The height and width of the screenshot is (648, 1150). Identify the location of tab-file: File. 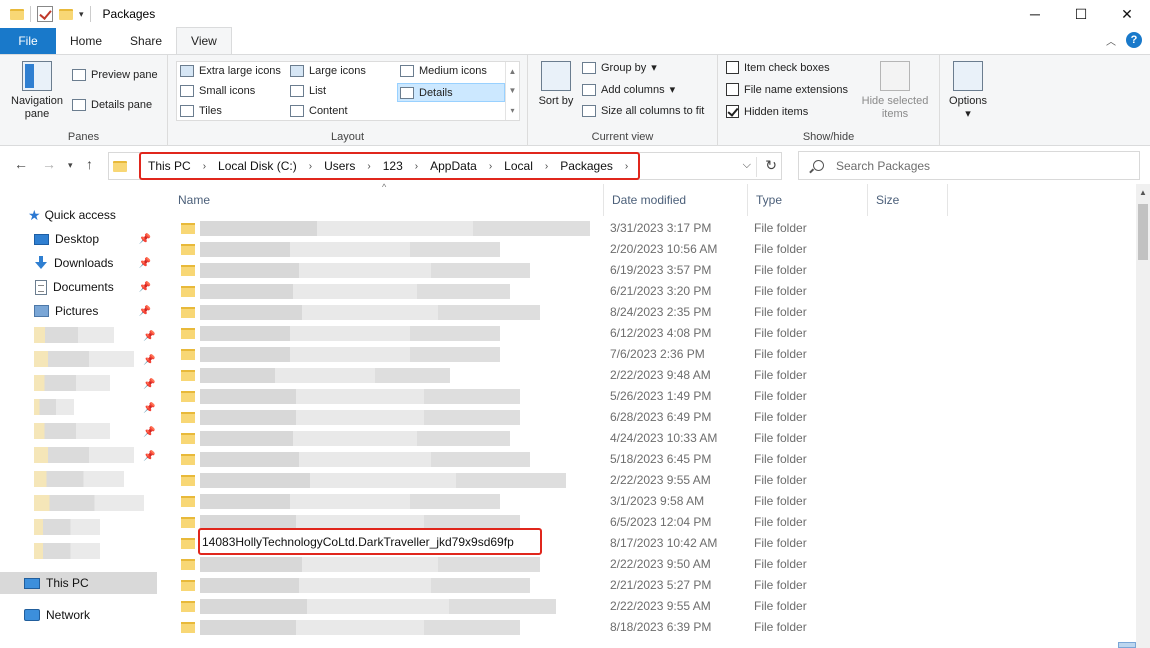
(28, 41).